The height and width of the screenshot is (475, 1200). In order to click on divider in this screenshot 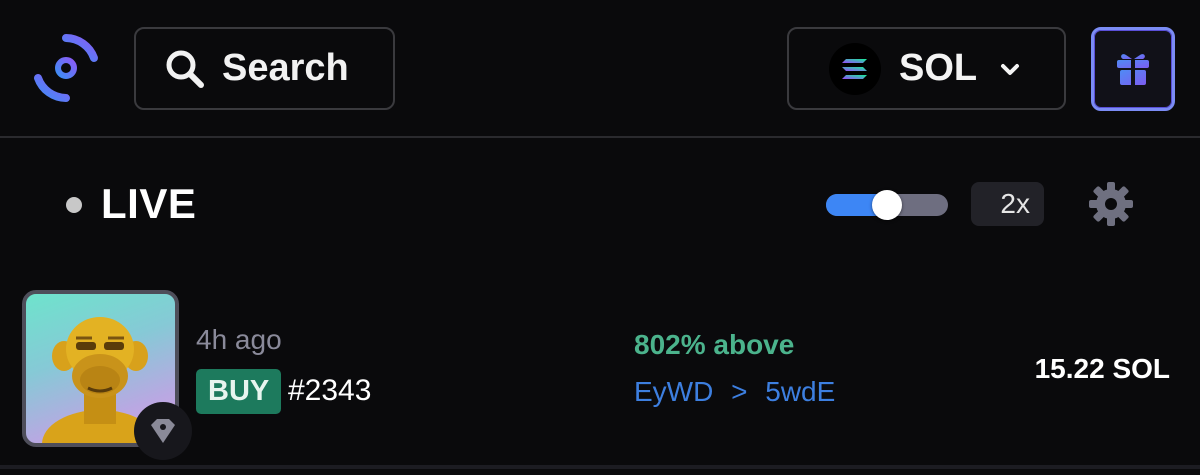, I will do `click(600, 467)`.